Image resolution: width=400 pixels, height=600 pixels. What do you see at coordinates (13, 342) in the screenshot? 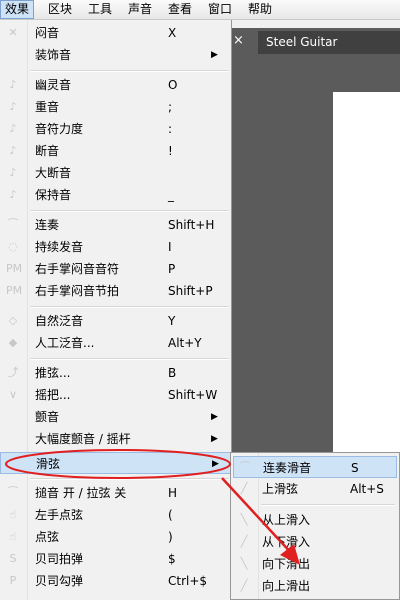
I see `artificial-harmonic-icon: ◆` at bounding box center [13, 342].